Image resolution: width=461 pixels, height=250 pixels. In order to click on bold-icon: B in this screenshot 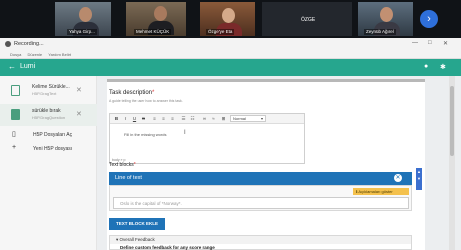, I will do `click(116, 118)`.